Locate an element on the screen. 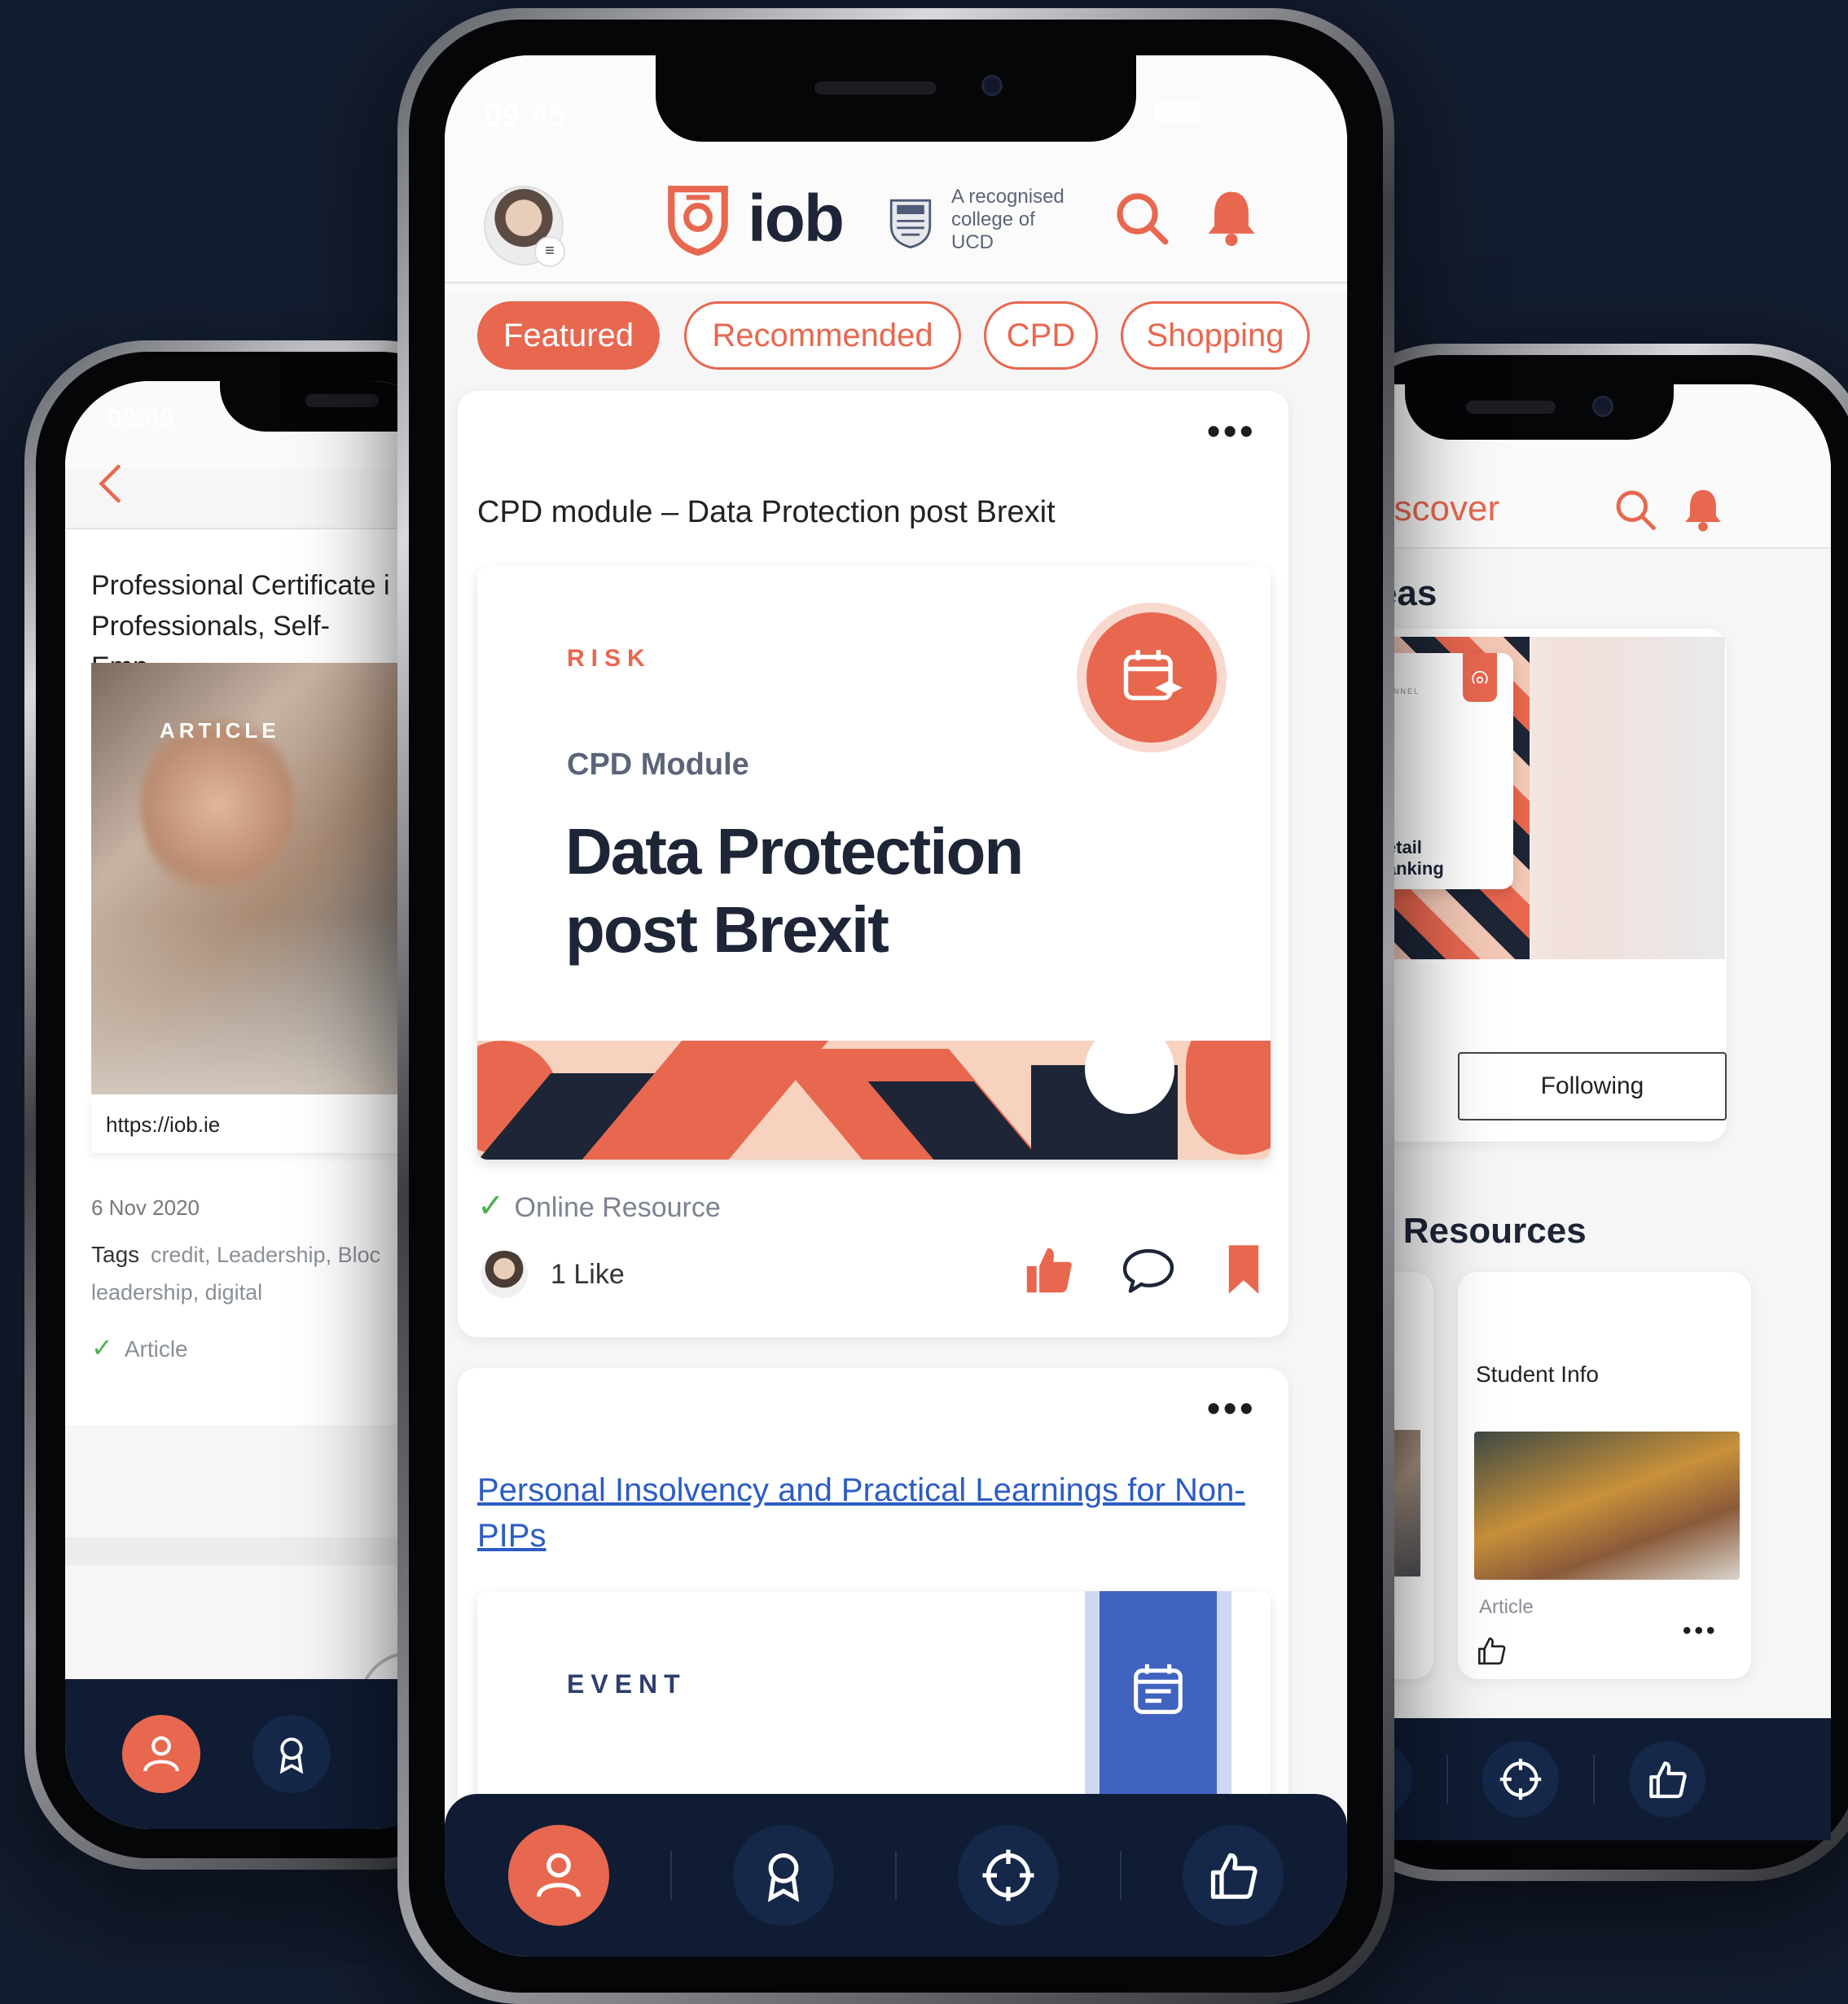  right-nav-target-button is located at coordinates (1521, 1779).